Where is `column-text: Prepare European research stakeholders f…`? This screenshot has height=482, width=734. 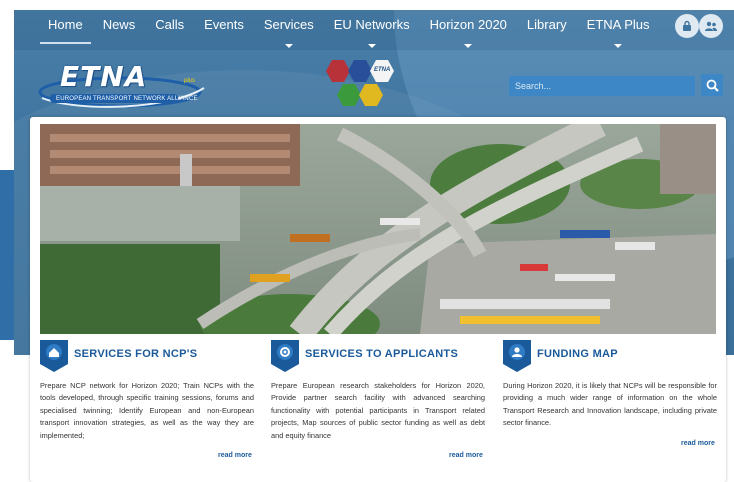 column-text: Prepare European research stakeholders f… is located at coordinates (378, 410).